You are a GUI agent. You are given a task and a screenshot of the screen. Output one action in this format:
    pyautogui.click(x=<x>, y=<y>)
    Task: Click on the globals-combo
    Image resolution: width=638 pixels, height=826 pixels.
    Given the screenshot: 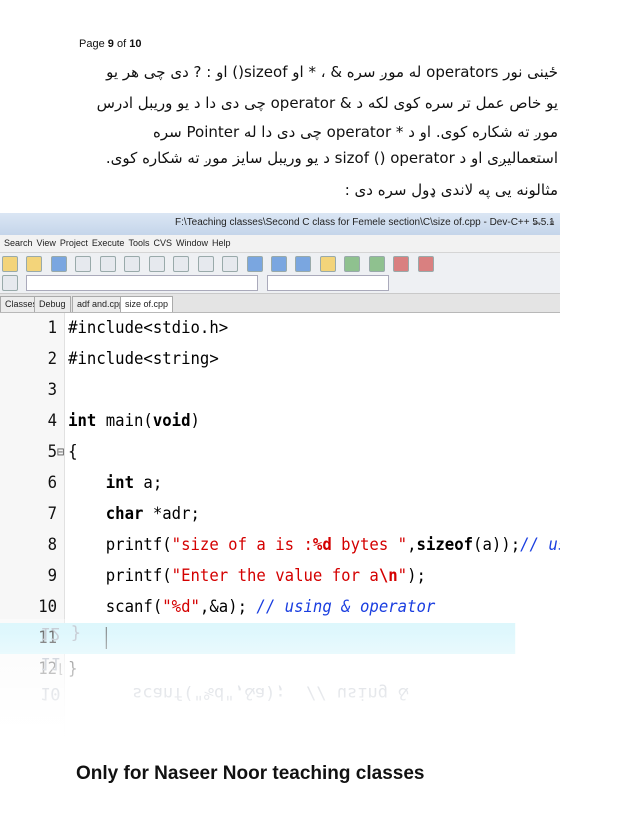 What is the action you would take?
    pyautogui.click(x=142, y=283)
    